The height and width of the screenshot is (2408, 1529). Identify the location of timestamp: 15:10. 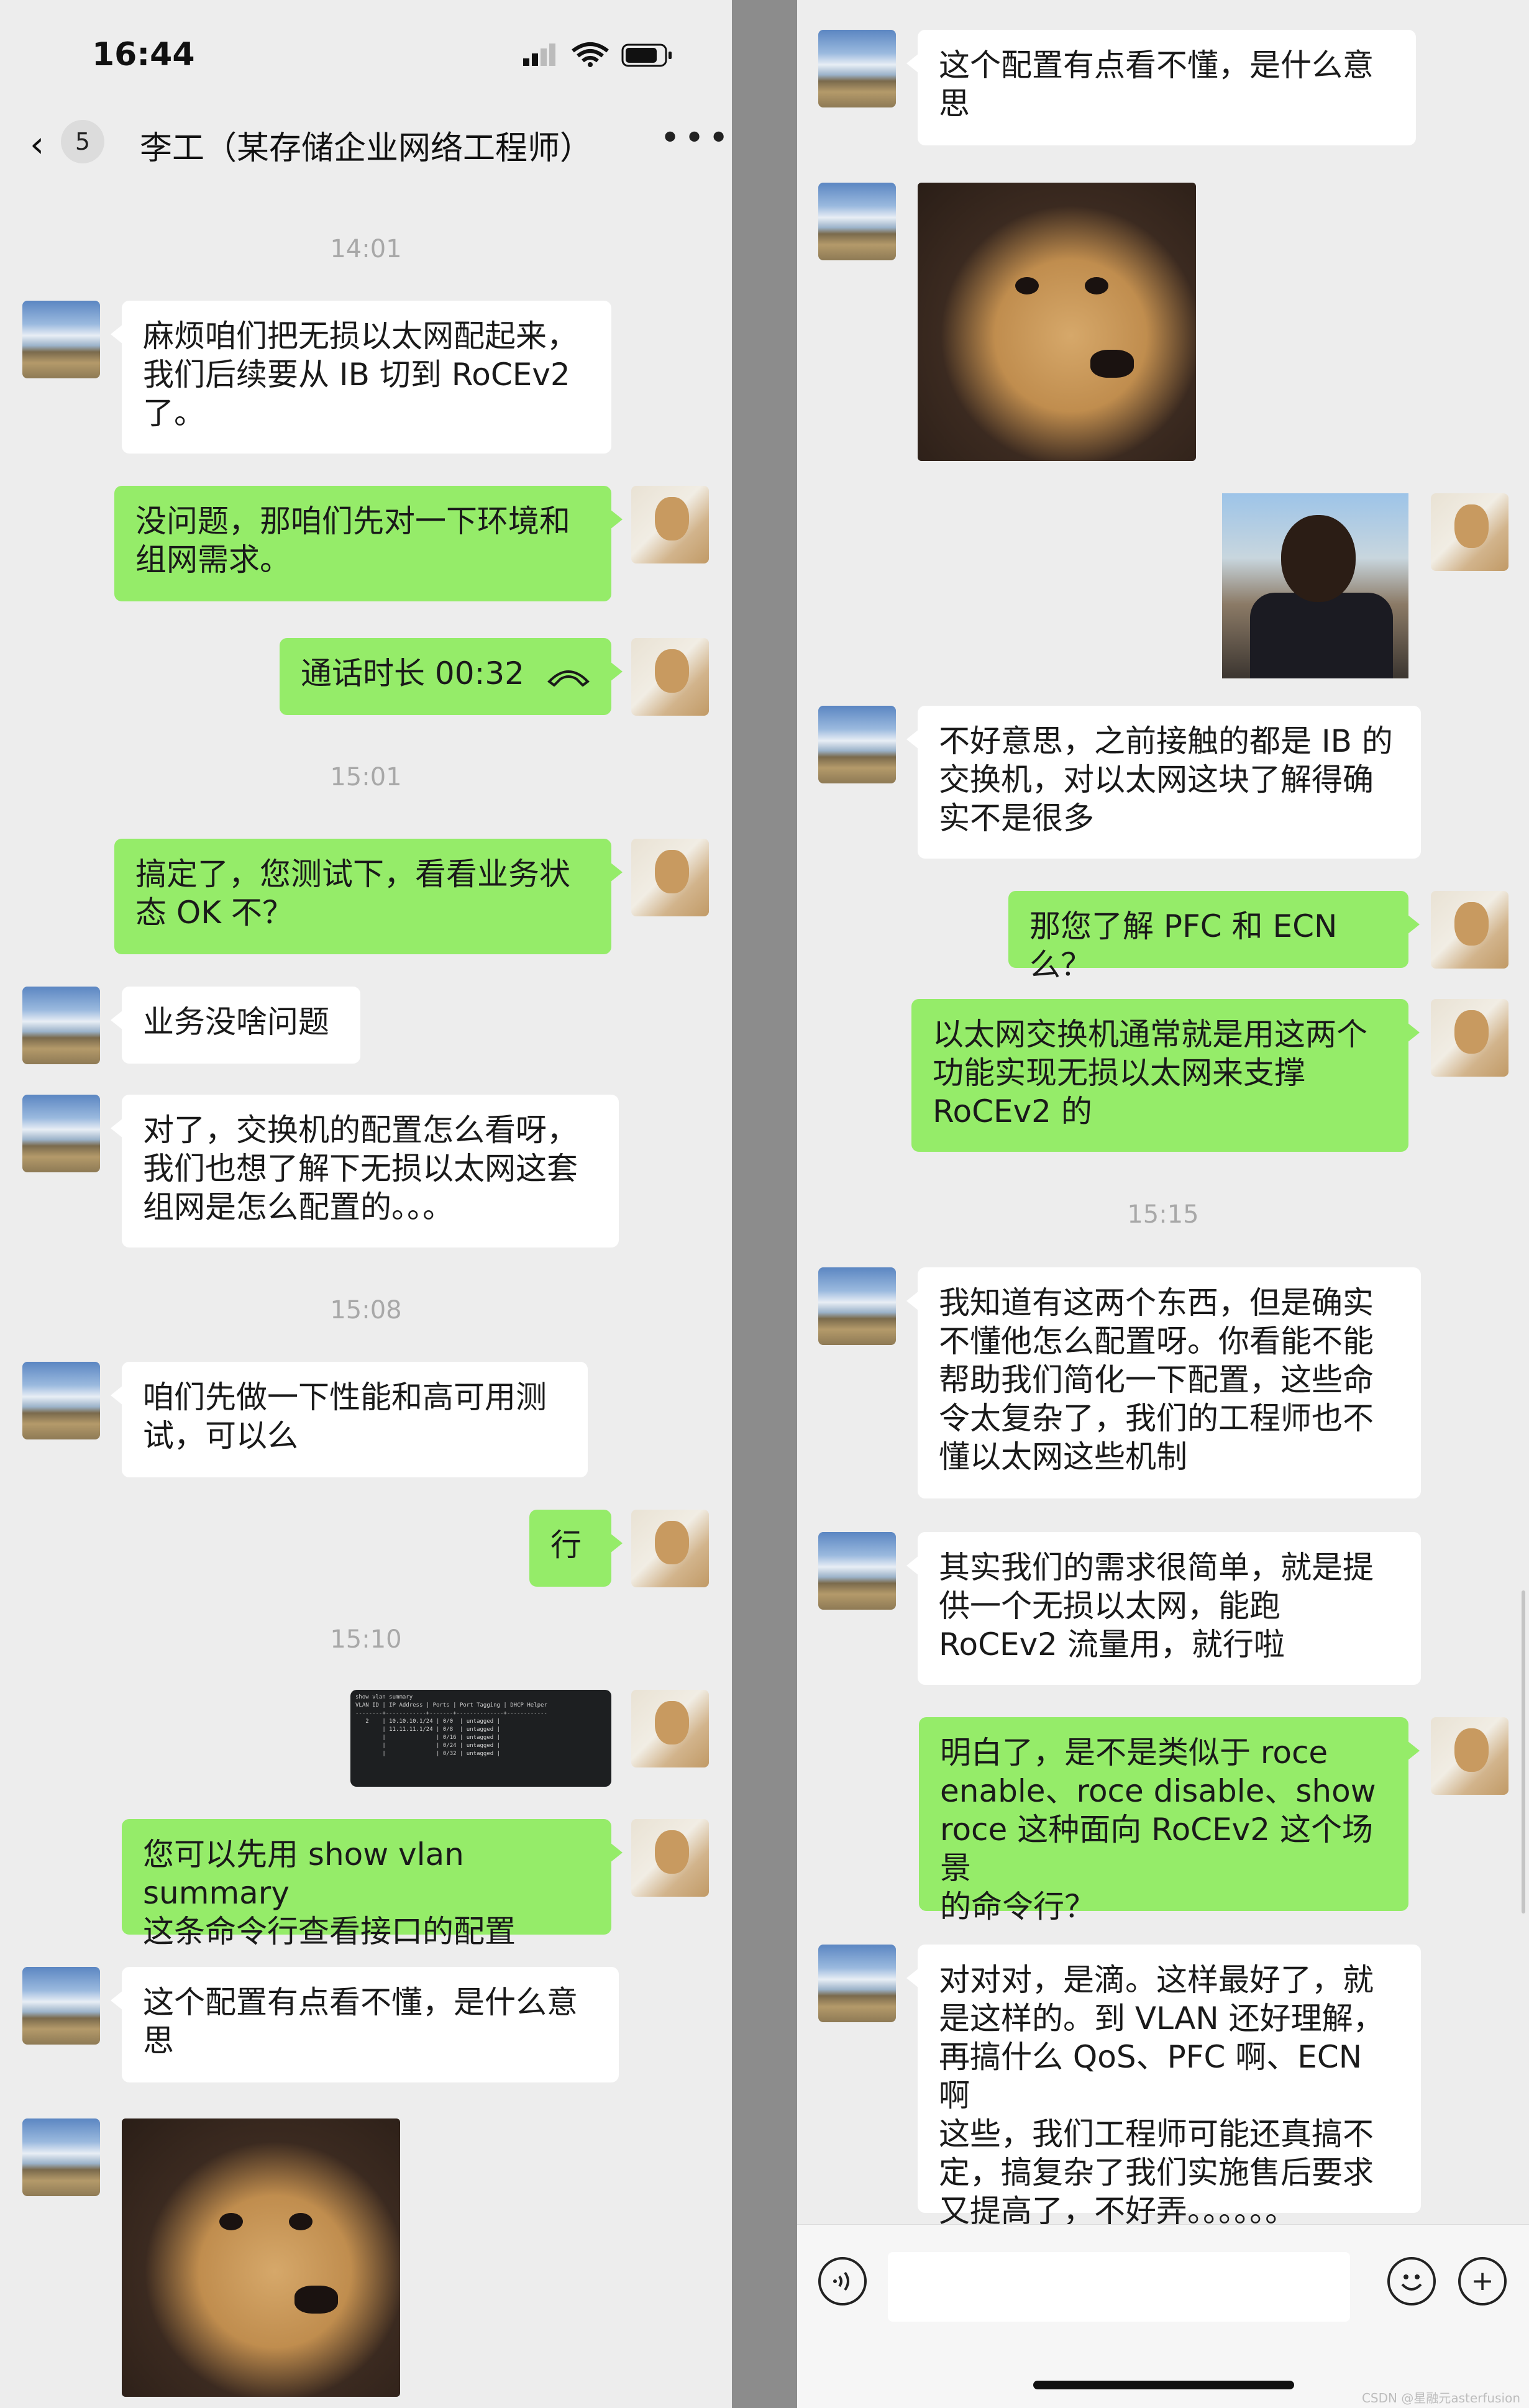
(366, 1639).